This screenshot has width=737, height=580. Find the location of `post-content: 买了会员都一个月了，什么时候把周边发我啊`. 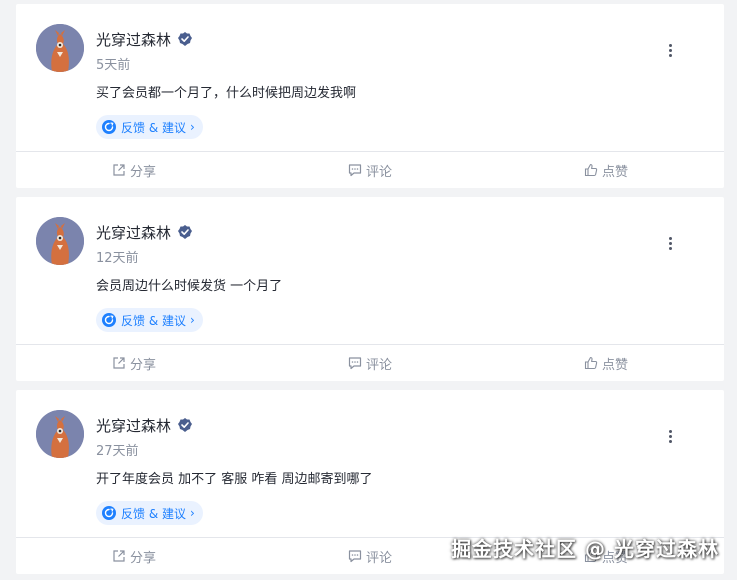

post-content: 买了会员都一个月了，什么时候把周边发我啊 is located at coordinates (226, 93).